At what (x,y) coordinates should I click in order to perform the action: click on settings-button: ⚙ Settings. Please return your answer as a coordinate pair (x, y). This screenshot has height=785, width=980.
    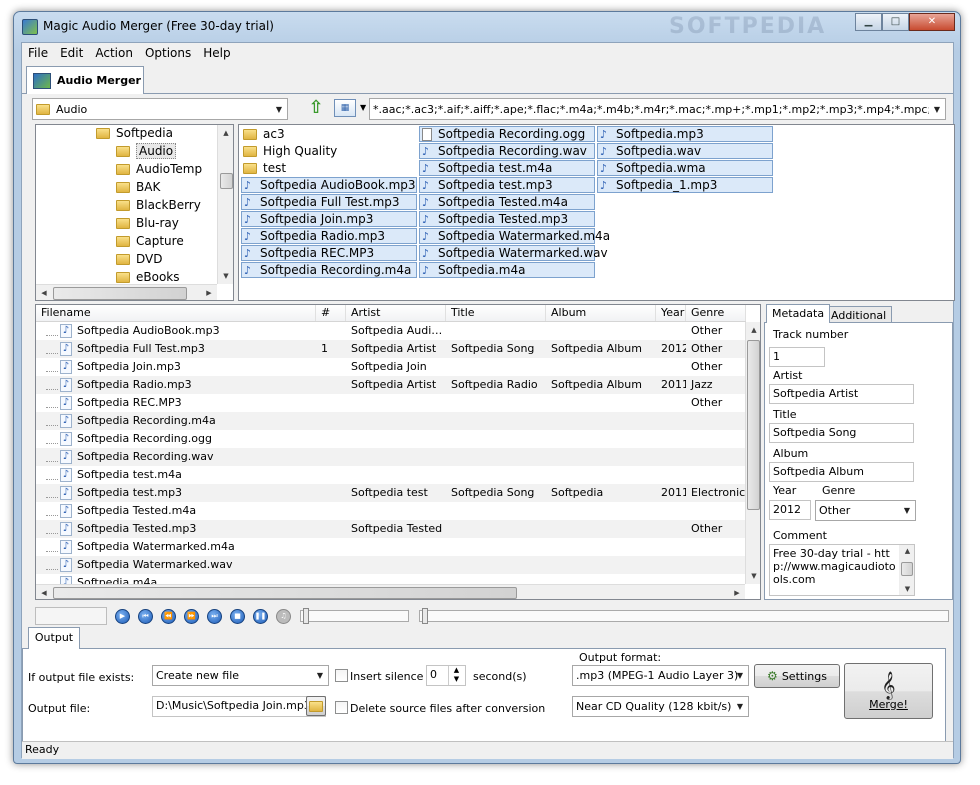
    Looking at the image, I should click on (797, 676).